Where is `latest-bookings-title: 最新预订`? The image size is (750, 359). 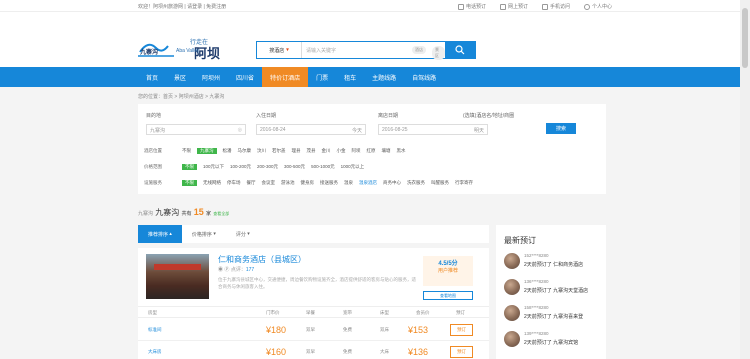
latest-bookings-title: 最新预订 is located at coordinates (520, 240).